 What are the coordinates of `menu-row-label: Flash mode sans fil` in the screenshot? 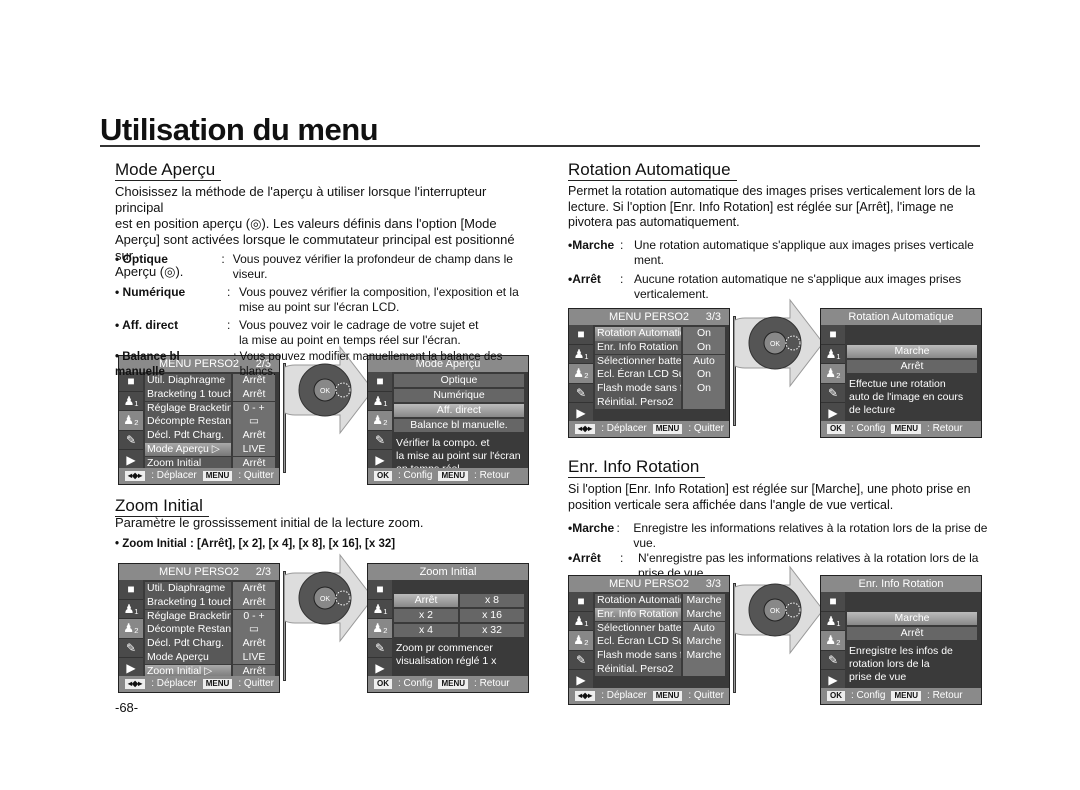 It's located at (638, 389).